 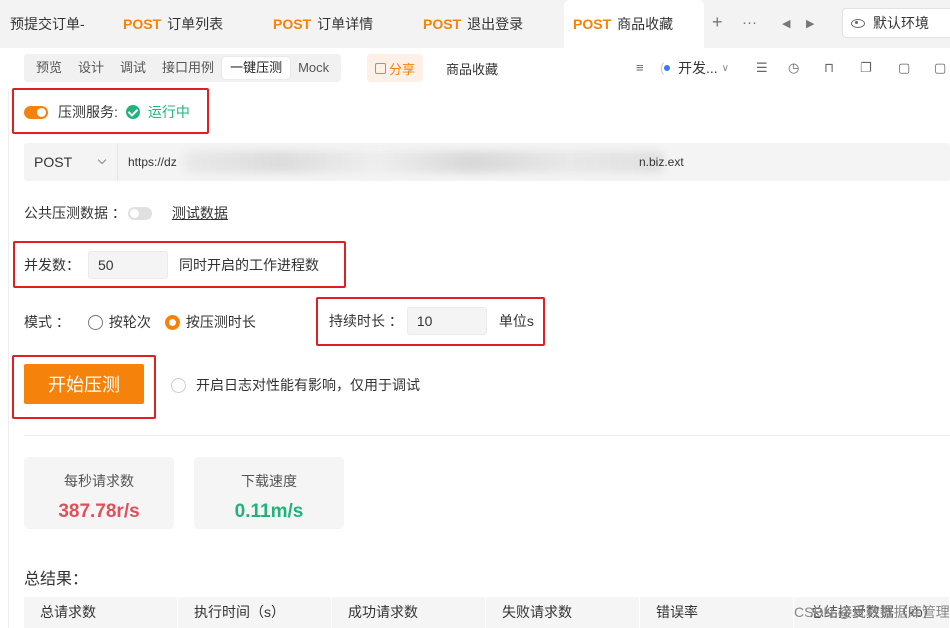 I want to click on share-icon, so click(x=380, y=68).